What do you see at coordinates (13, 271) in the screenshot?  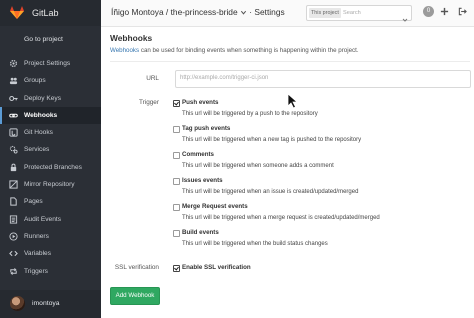 I see `retweet-icon` at bounding box center [13, 271].